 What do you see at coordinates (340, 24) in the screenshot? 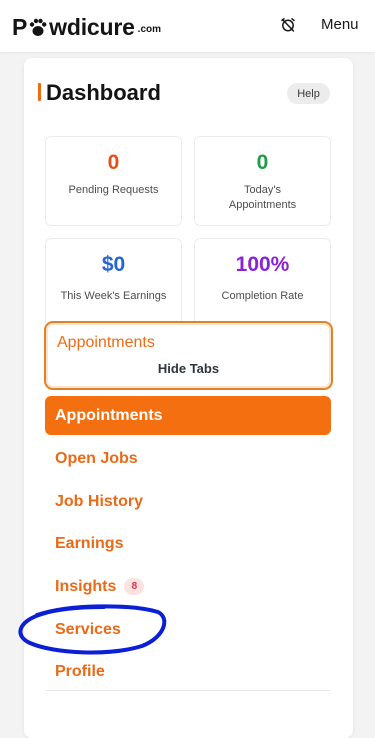
I see `menu-button: Menu` at bounding box center [340, 24].